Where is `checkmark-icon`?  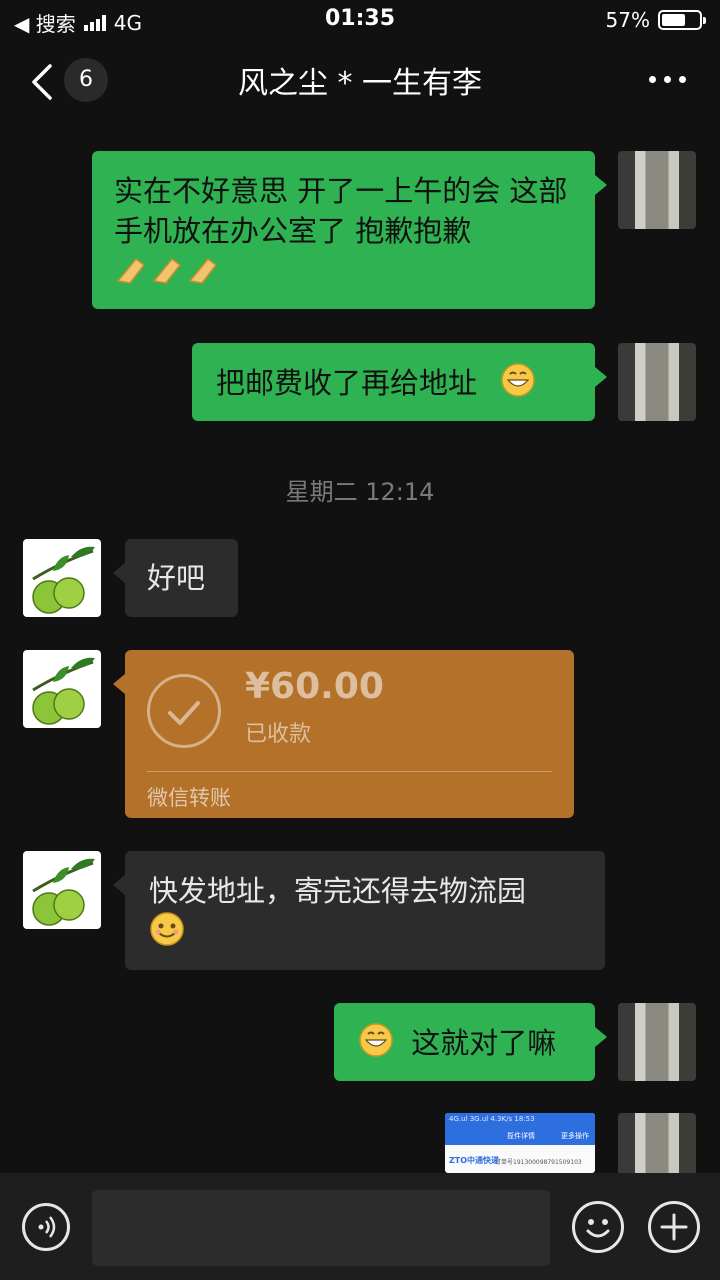
checkmark-icon is located at coordinates (184, 711).